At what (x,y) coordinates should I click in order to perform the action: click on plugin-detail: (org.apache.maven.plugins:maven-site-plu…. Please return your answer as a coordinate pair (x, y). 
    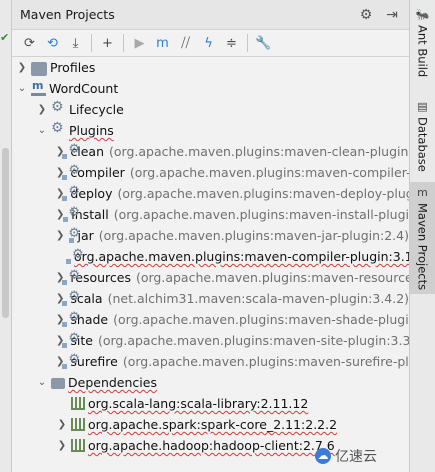
    Looking at the image, I should click on (253, 340).